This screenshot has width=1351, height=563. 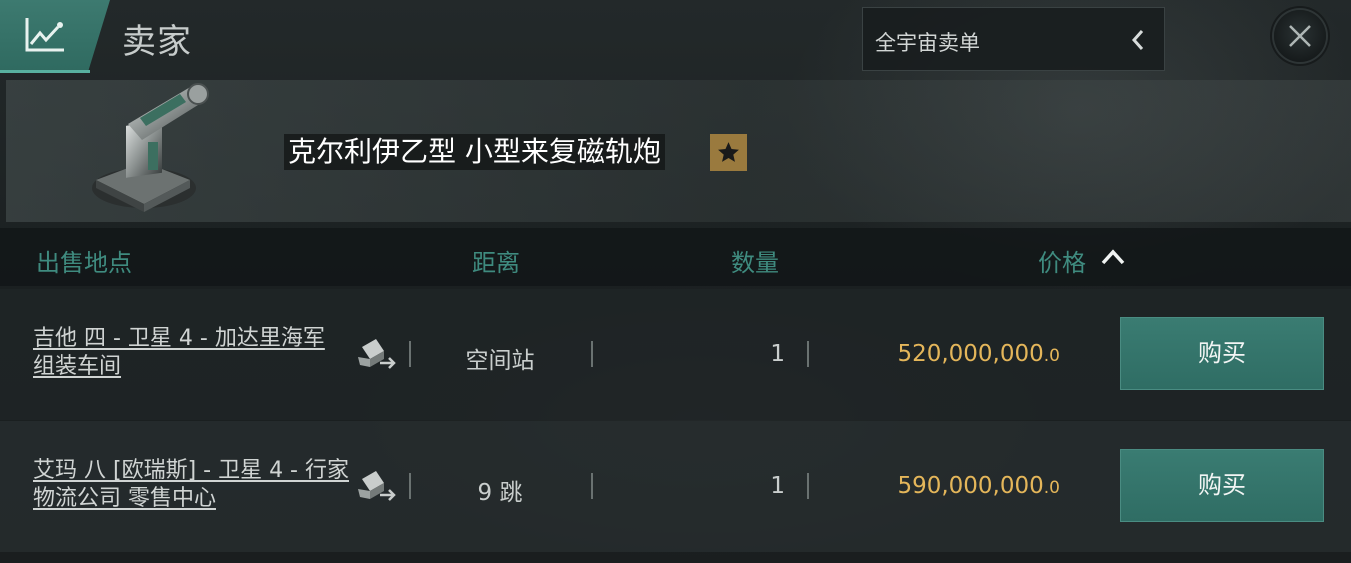 What do you see at coordinates (44, 35) in the screenshot?
I see `market-chart-icon` at bounding box center [44, 35].